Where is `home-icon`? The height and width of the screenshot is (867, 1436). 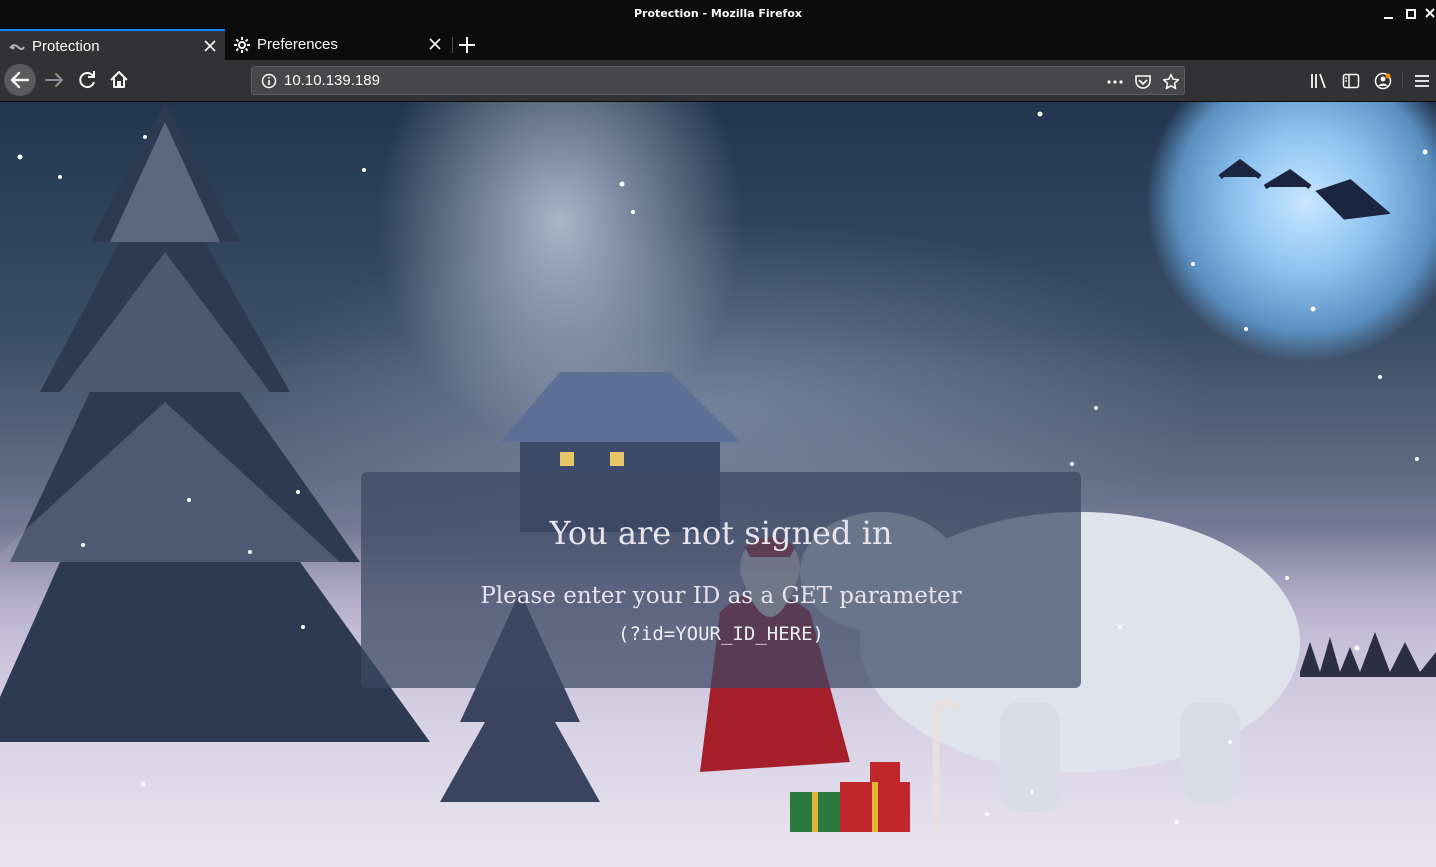 home-icon is located at coordinates (119, 80).